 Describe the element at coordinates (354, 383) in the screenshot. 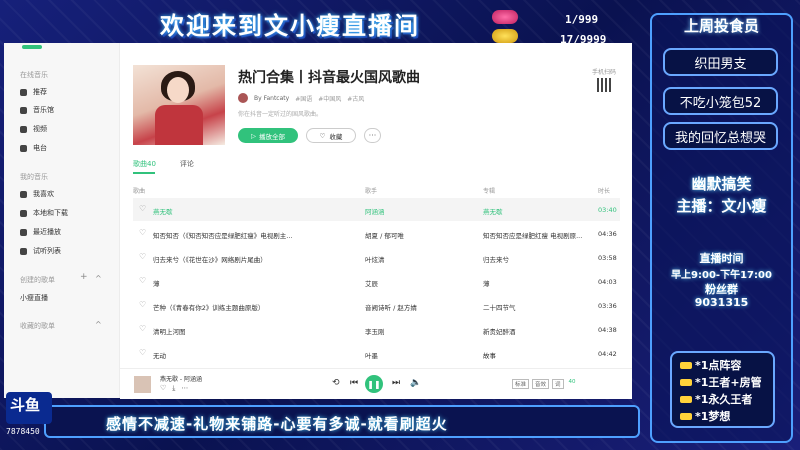

I see `previous-icon: ⏮` at that location.